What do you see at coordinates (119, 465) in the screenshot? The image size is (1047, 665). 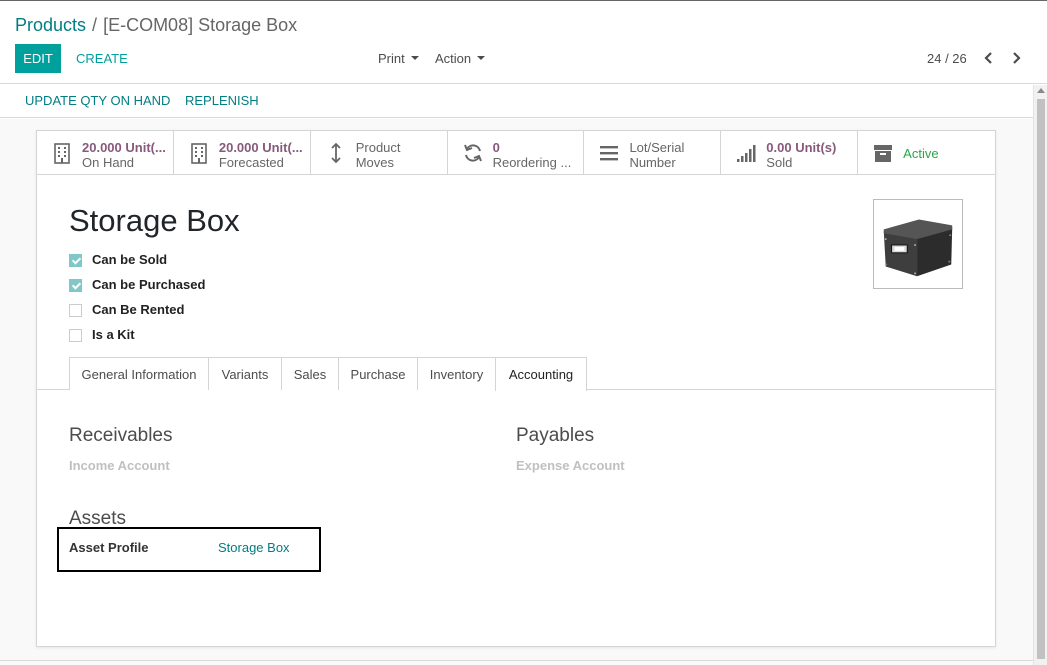 I see `income-account-label: Income Account` at bounding box center [119, 465].